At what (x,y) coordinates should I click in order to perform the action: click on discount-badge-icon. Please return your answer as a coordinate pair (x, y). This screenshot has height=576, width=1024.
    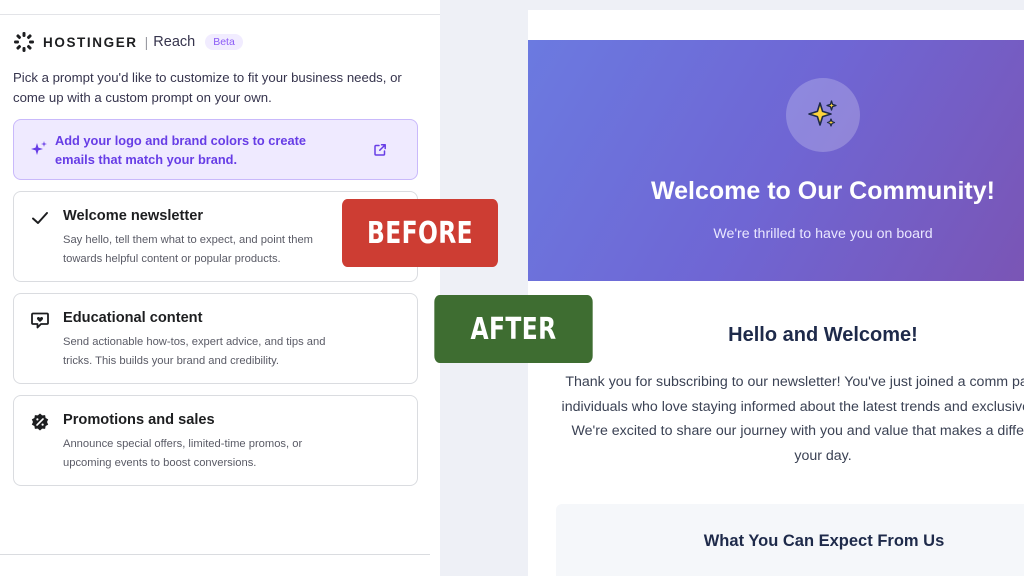
    Looking at the image, I should click on (40, 422).